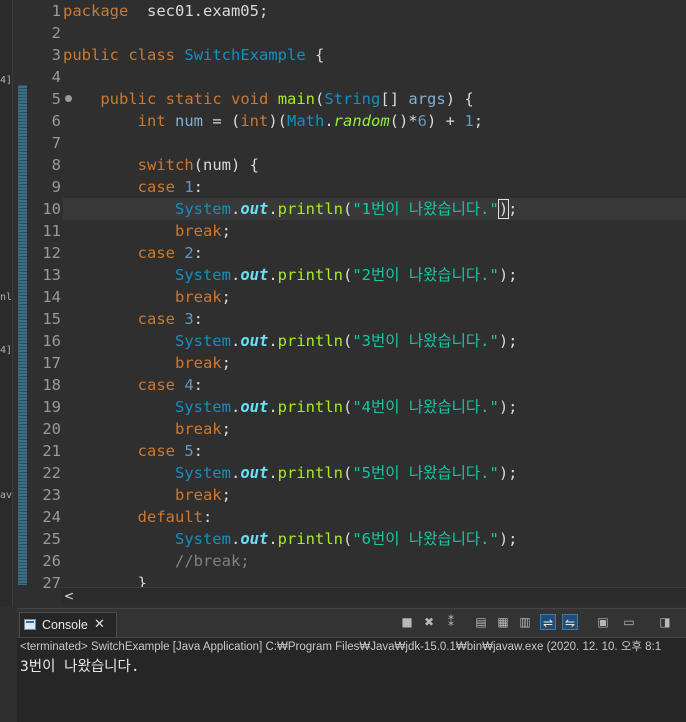 The image size is (686, 722). I want to click on terminate-icon: ■, so click(407, 622).